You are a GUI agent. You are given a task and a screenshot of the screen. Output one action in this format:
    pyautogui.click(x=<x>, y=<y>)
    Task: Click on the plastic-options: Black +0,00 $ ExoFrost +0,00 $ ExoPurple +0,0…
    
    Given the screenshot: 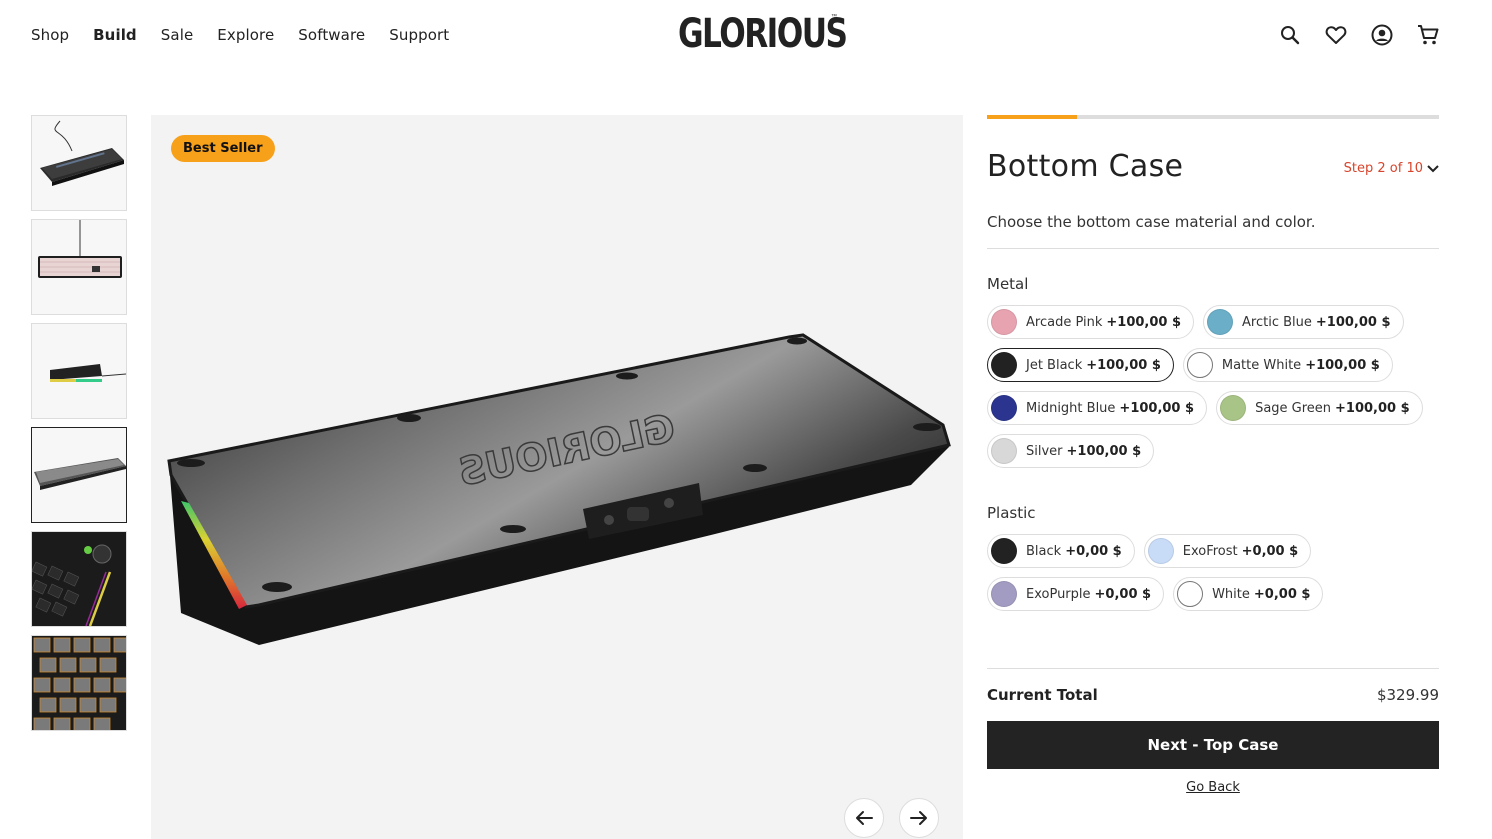 What is the action you would take?
    pyautogui.click(x=1213, y=572)
    